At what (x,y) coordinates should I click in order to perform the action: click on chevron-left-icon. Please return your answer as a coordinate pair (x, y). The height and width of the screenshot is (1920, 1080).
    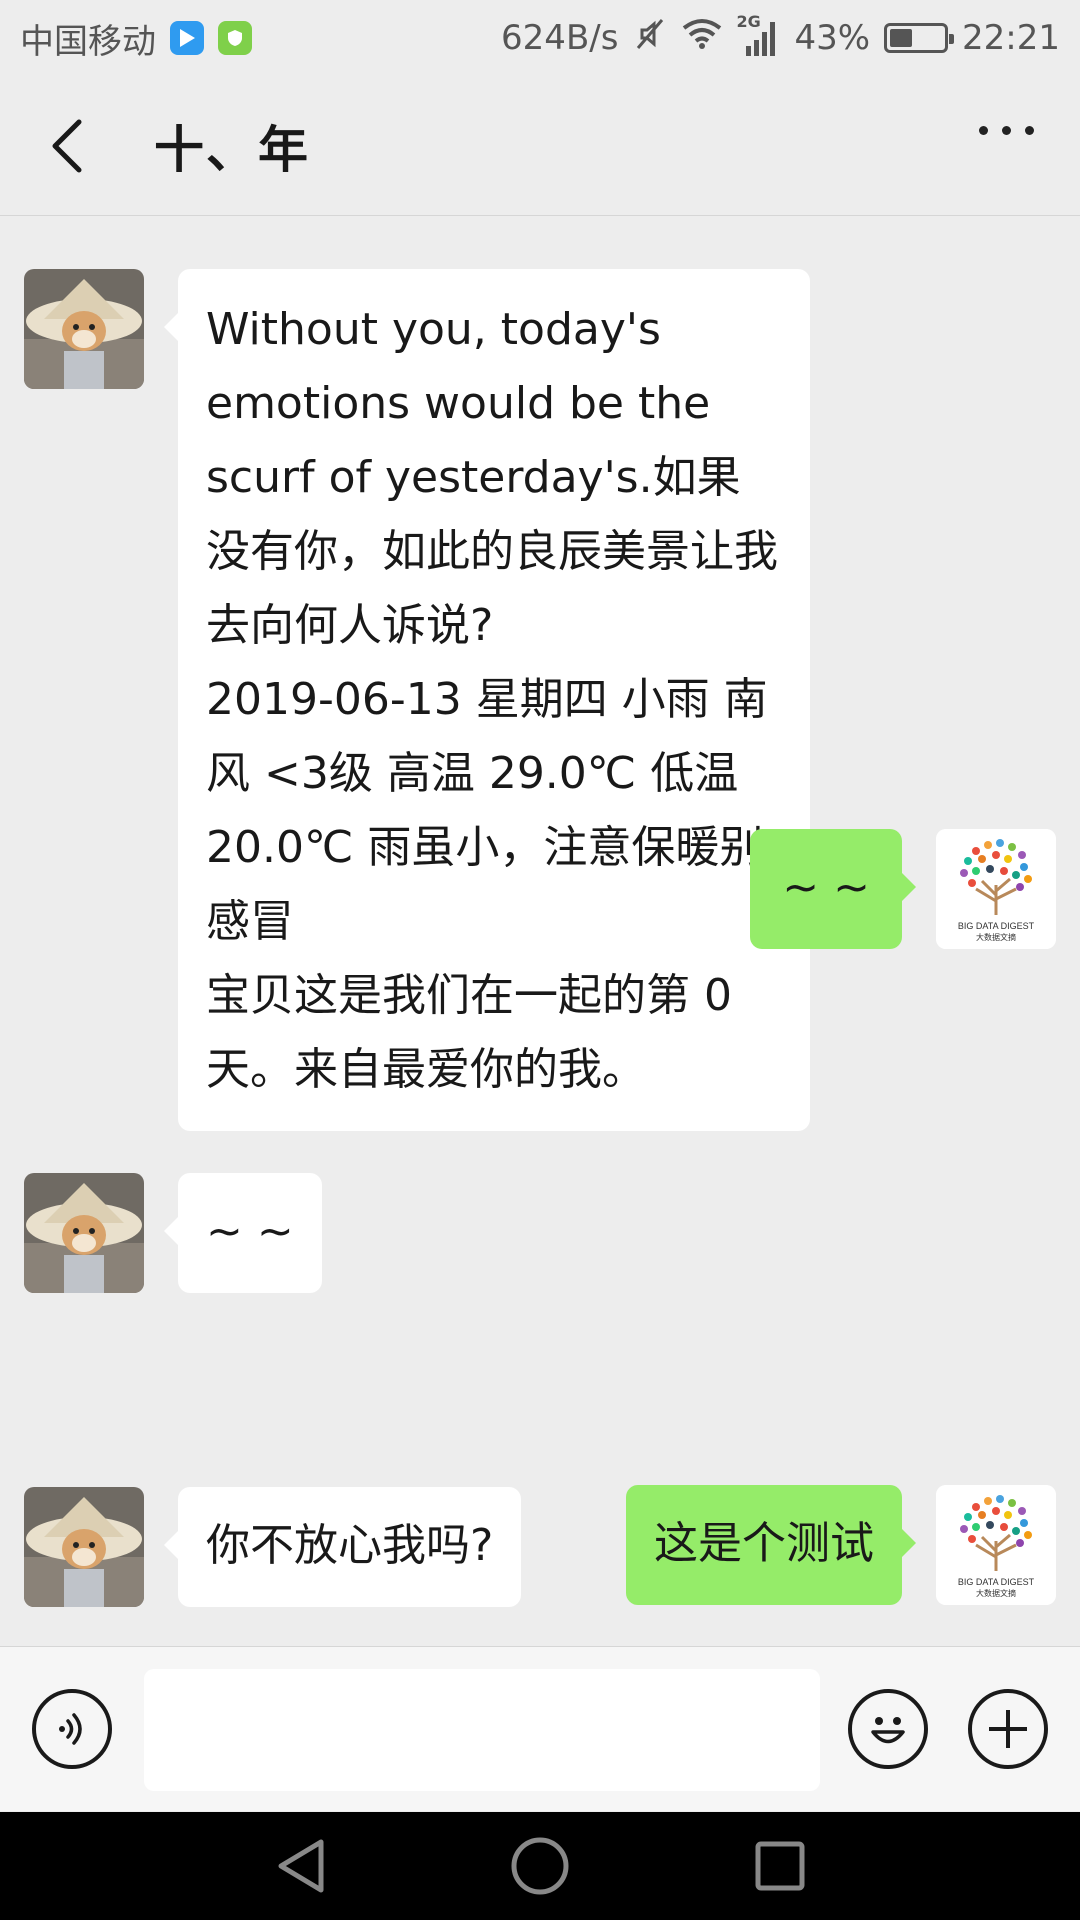
    Looking at the image, I should click on (67, 145).